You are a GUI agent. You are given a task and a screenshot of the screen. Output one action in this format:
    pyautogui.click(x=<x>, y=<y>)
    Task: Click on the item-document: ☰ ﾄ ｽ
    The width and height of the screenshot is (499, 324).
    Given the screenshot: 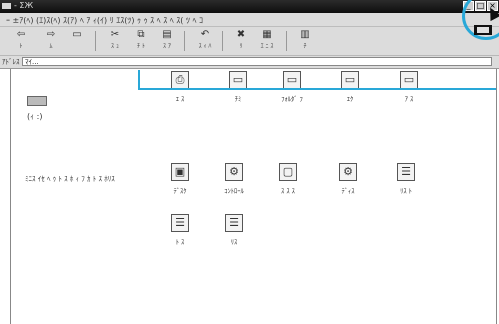 What is the action you would take?
    pyautogui.click(x=180, y=230)
    